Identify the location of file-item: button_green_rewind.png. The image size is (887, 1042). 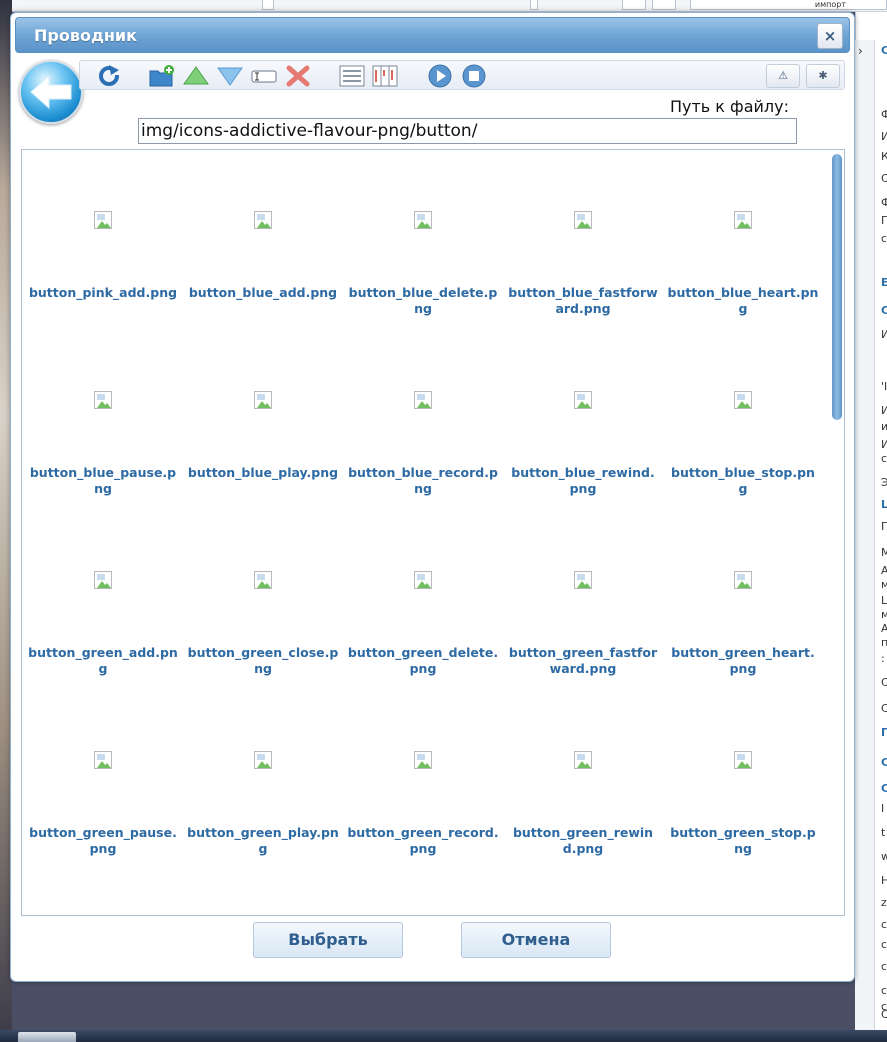
(583, 780).